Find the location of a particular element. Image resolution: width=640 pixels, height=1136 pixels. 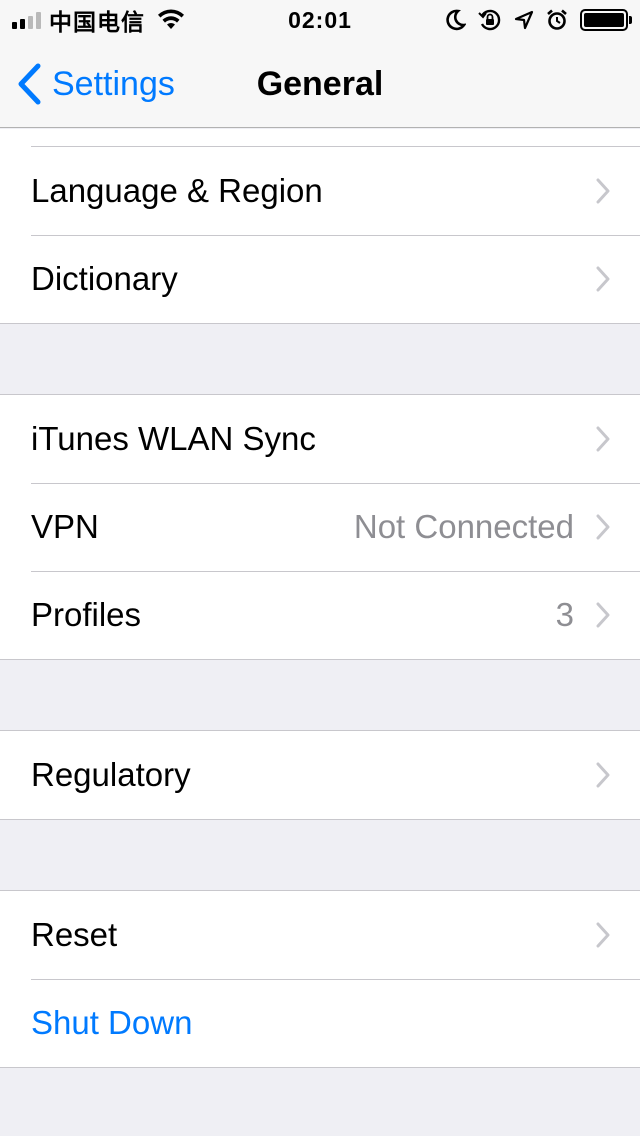

row-dictionary: Dictionary is located at coordinates (320, 279).